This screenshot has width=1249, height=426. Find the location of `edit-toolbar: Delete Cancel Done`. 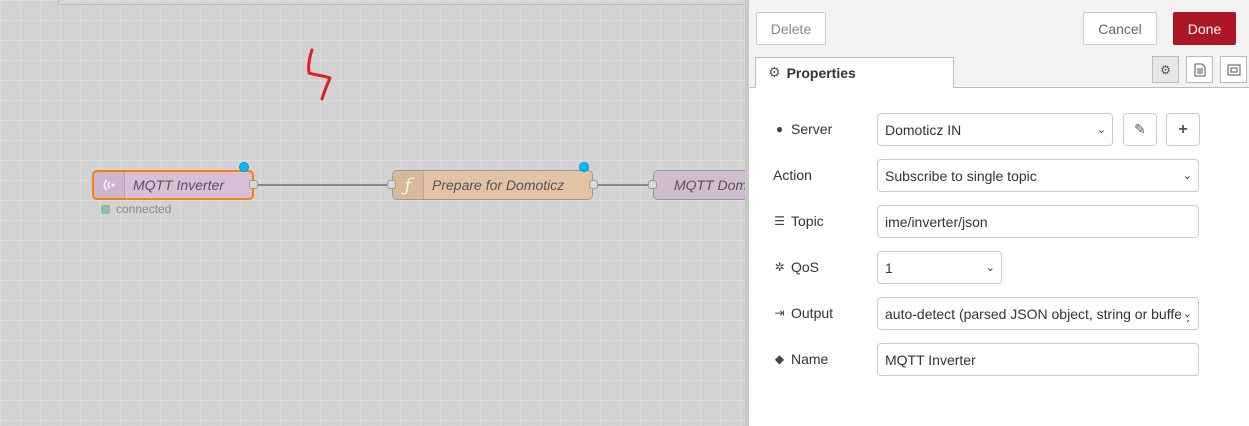

edit-toolbar: Delete Cancel Done is located at coordinates (999, 26).